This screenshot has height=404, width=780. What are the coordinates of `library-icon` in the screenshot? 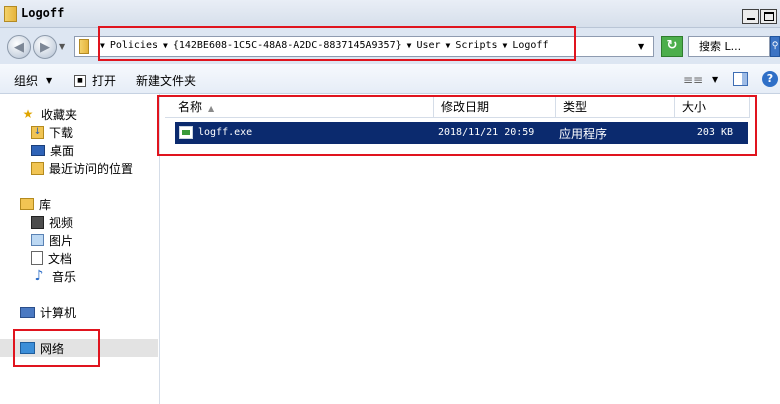 It's located at (27, 204).